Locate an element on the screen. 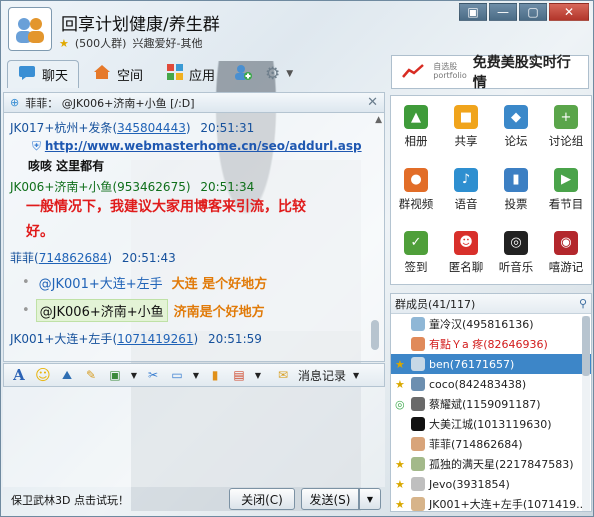  app-forum: ◆ 论坛 is located at coordinates (516, 127).